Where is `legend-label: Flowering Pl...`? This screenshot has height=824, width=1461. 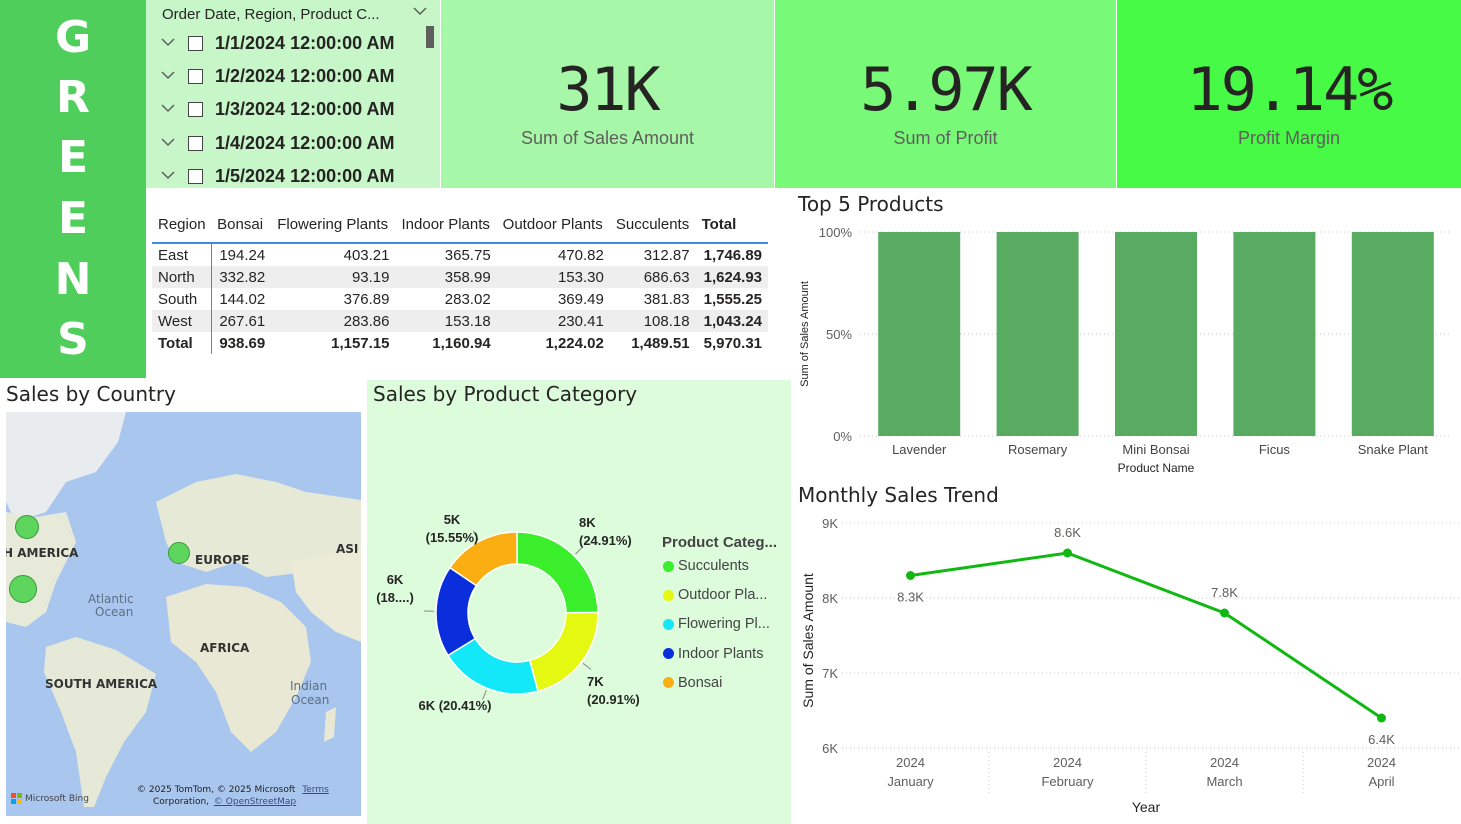 legend-label: Flowering Pl... is located at coordinates (724, 624).